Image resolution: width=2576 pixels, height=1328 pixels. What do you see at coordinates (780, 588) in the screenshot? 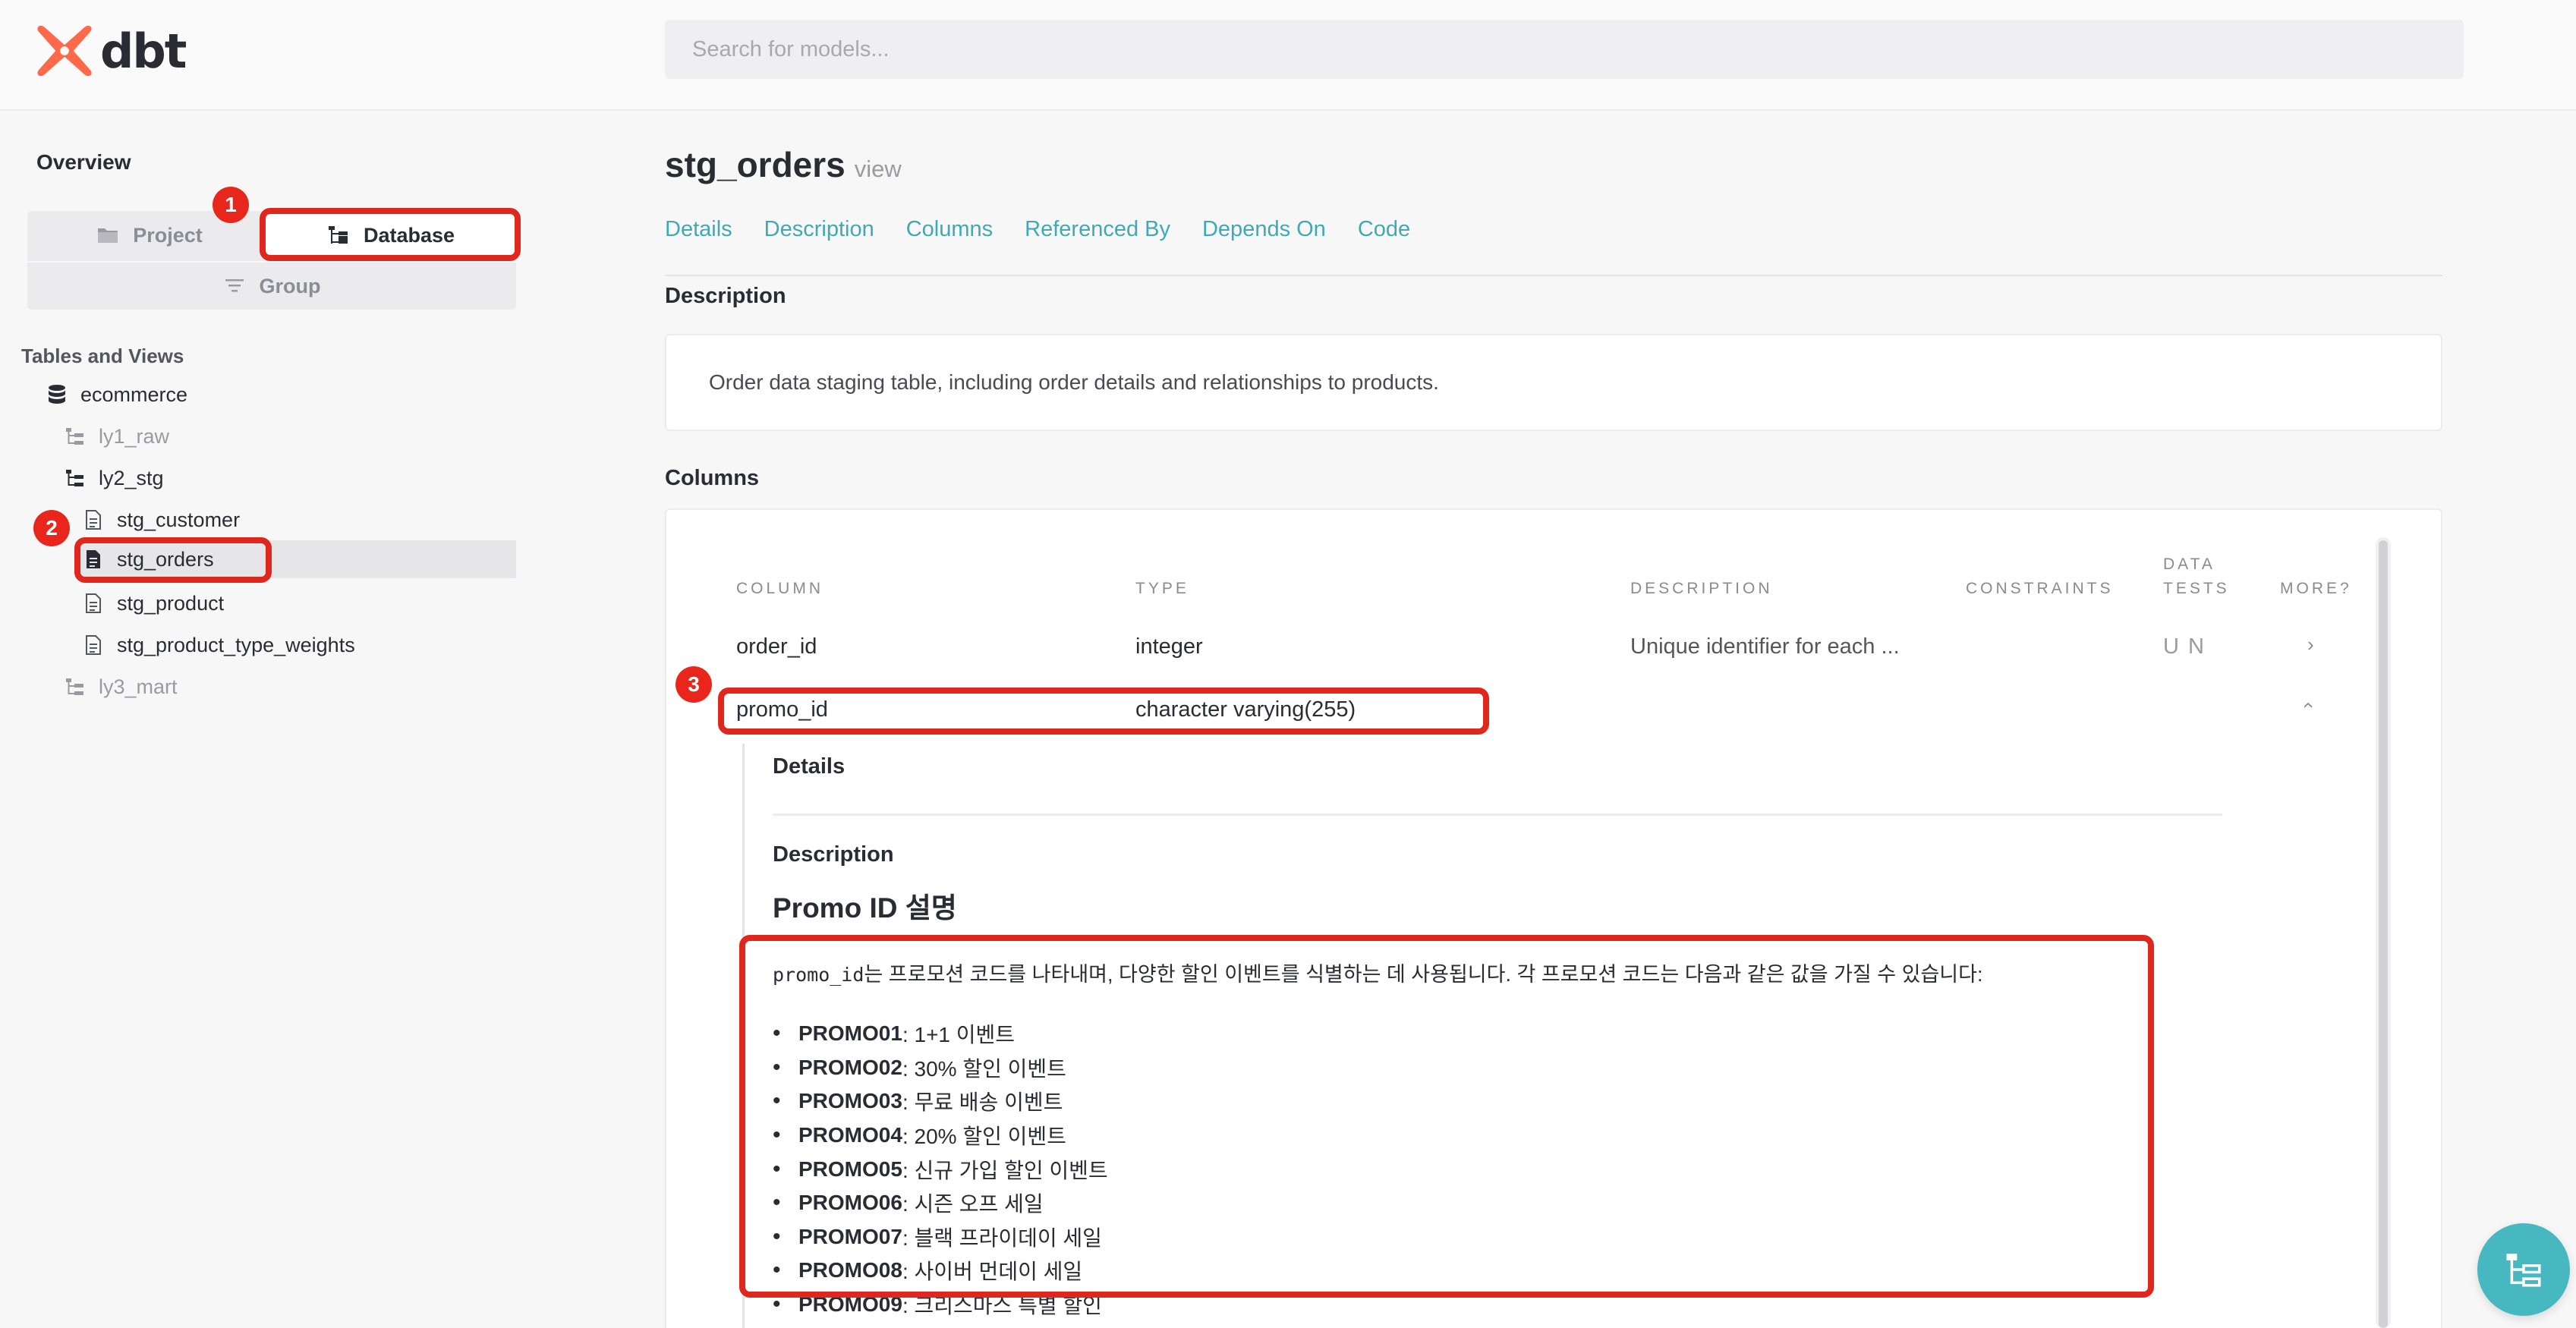
I see `col-header-column: COLUMN` at bounding box center [780, 588].